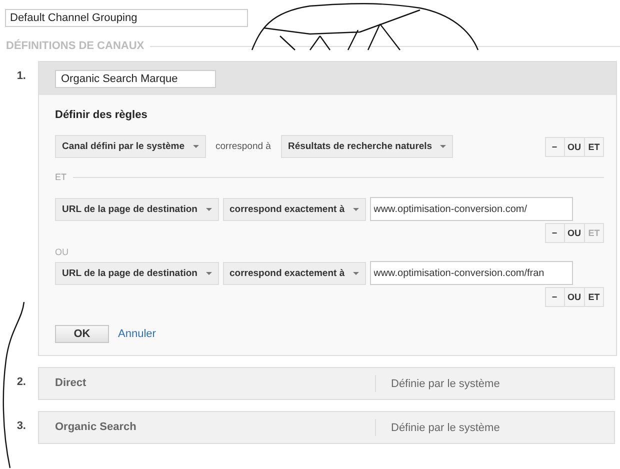 This screenshot has height=469, width=620. I want to click on channel-name: Organic Search, so click(207, 427).